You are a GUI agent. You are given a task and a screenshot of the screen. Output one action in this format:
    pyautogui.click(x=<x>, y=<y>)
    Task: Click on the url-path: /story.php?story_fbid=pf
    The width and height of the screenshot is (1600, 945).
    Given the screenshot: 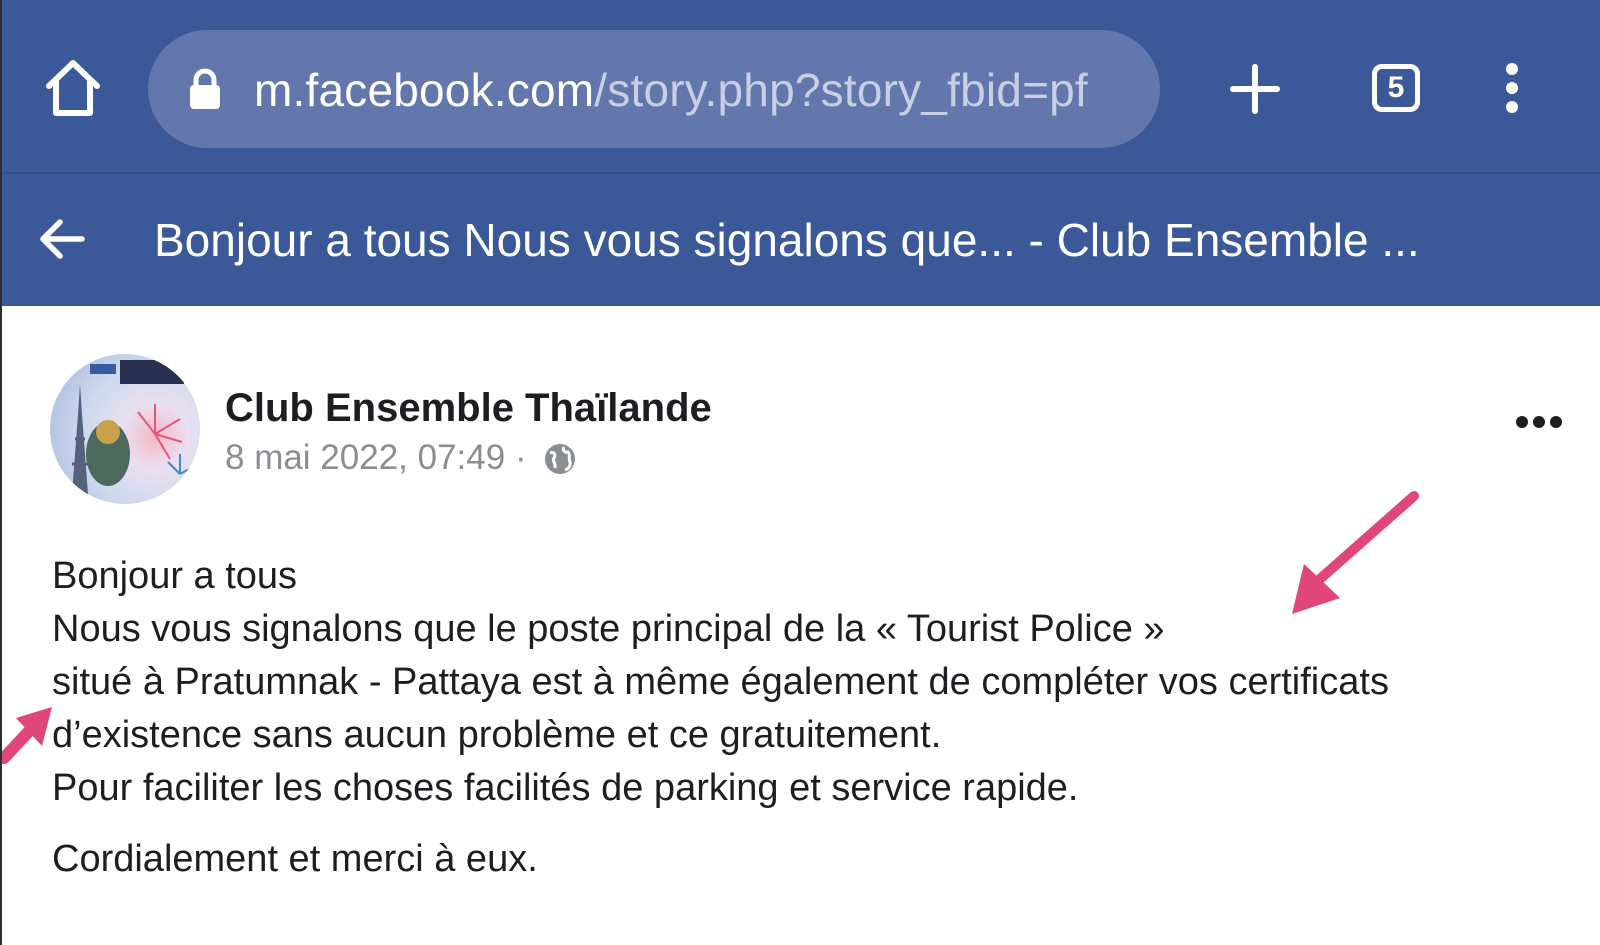 What is the action you would take?
    pyautogui.click(x=841, y=90)
    